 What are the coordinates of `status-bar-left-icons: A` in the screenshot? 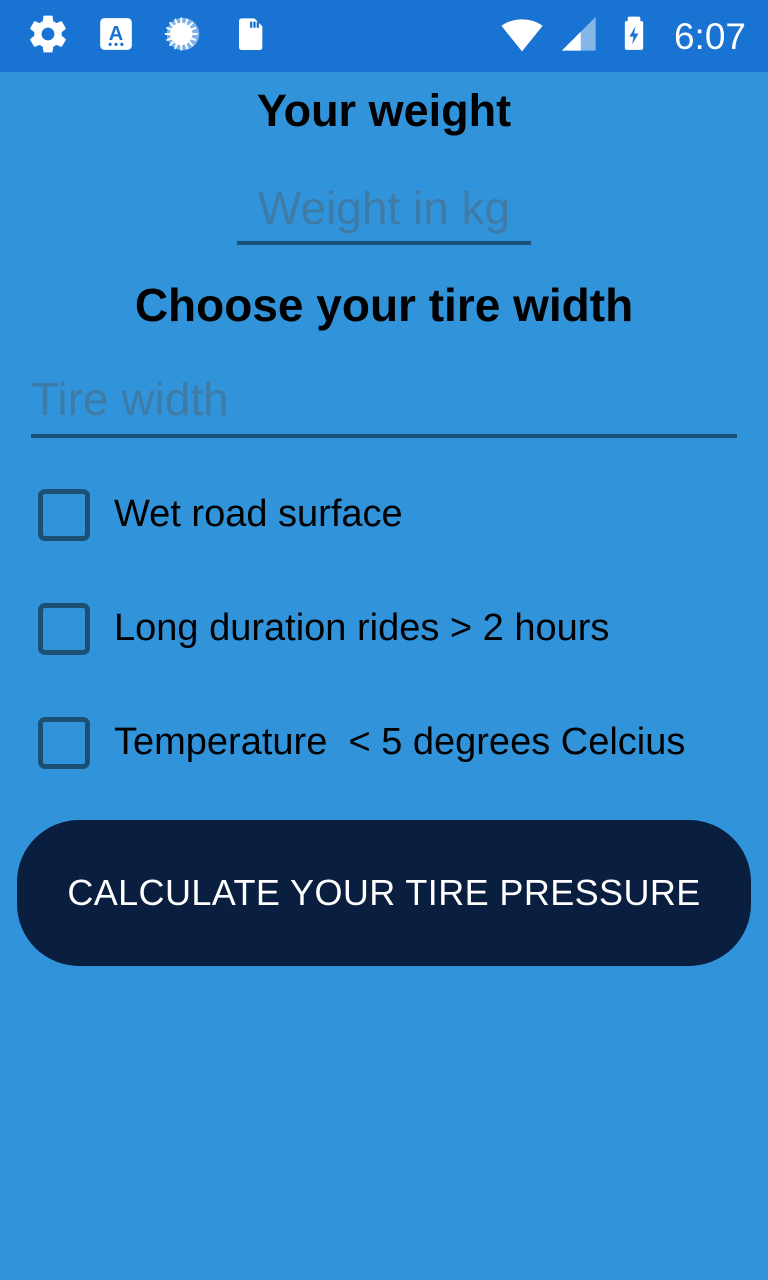 It's located at (148, 36).